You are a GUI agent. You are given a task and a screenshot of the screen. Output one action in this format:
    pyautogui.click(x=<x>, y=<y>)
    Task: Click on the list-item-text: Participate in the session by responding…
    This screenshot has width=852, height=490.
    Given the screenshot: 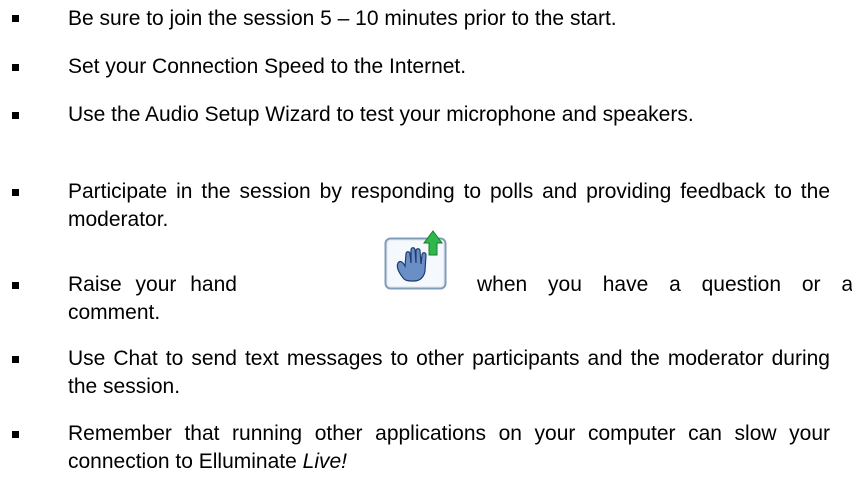 What is the action you would take?
    pyautogui.click(x=449, y=205)
    